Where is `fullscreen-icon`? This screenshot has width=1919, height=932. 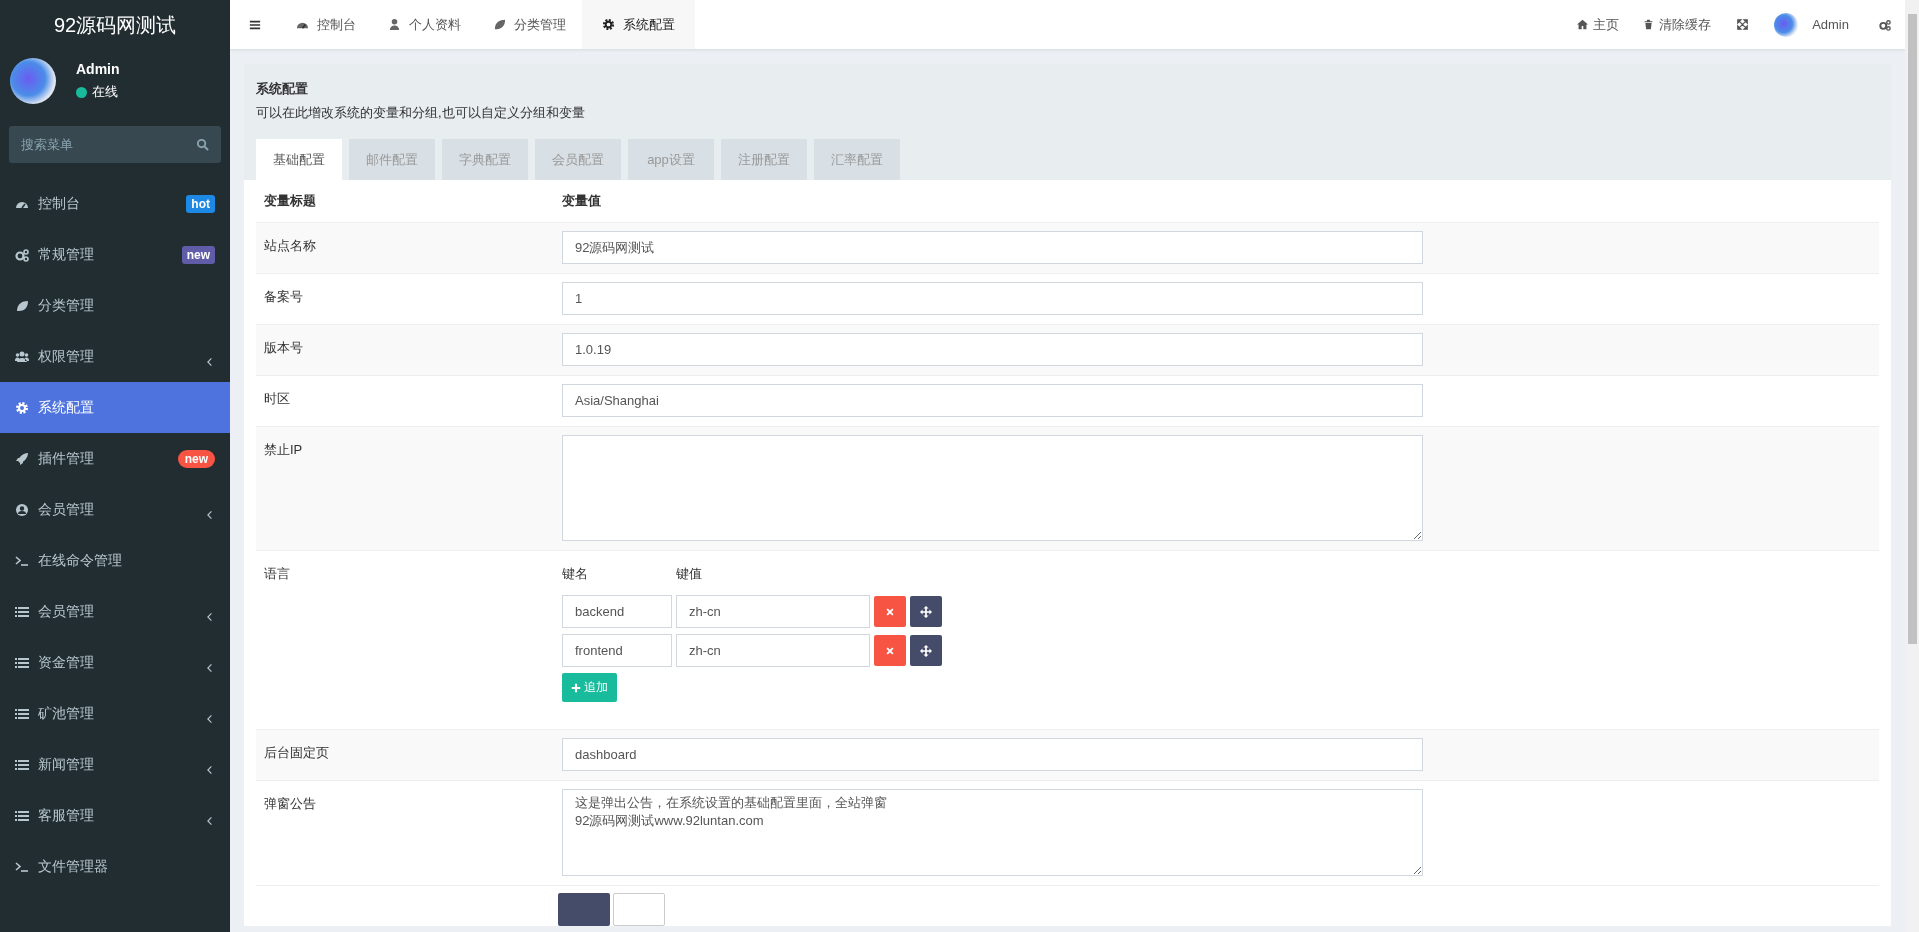 fullscreen-icon is located at coordinates (1743, 24).